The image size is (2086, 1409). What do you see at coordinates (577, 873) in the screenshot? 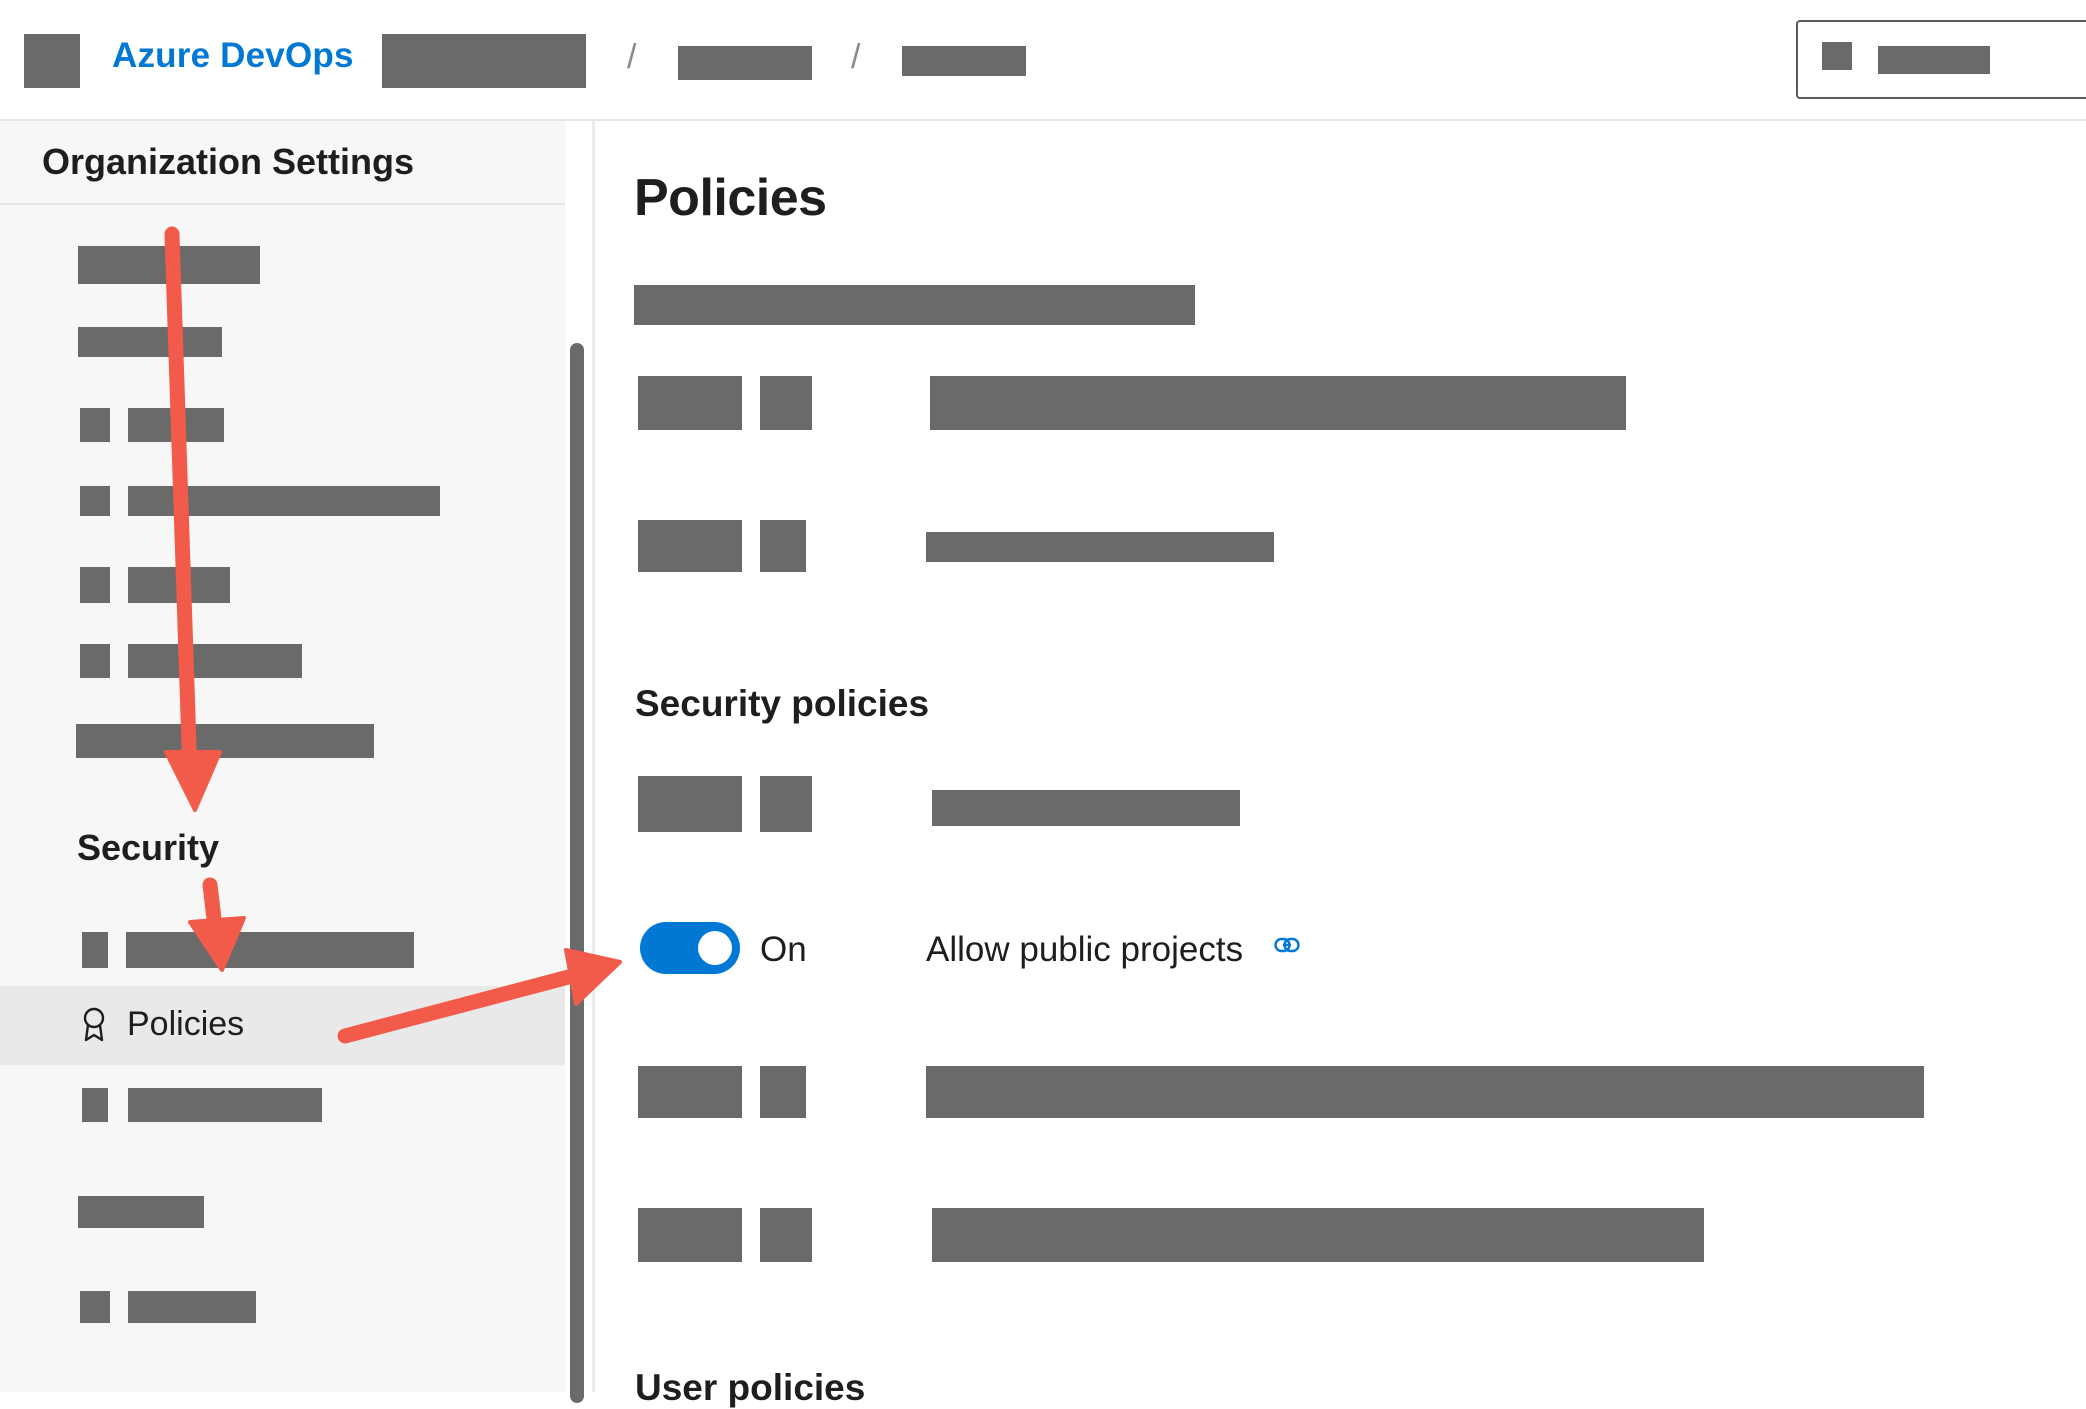
I see `sidebar-scrollbar` at bounding box center [577, 873].